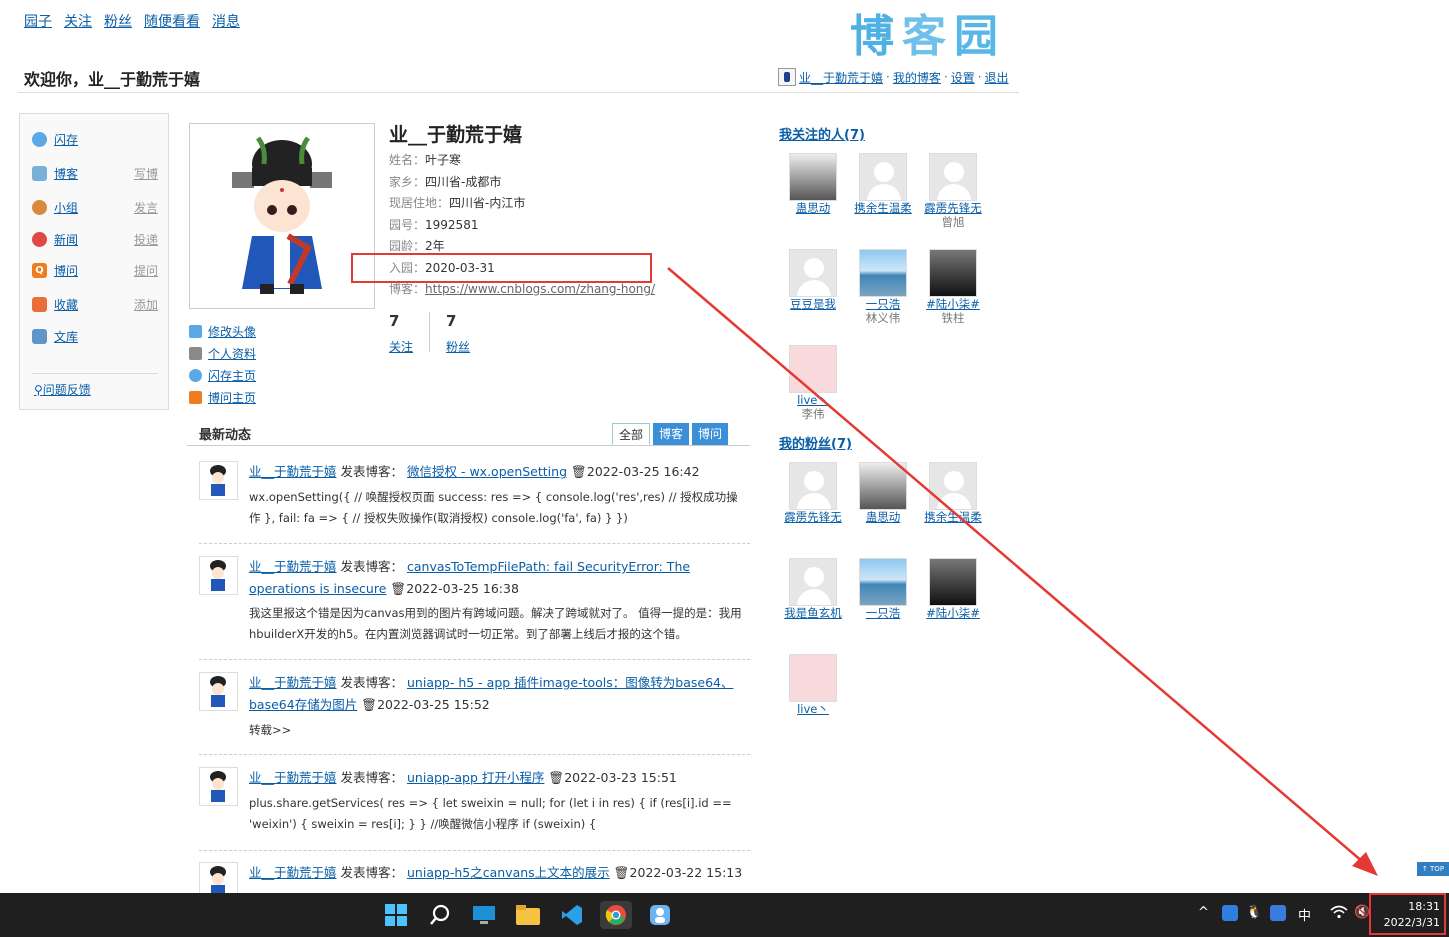  I want to click on person-card: live丶, so click(813, 685).